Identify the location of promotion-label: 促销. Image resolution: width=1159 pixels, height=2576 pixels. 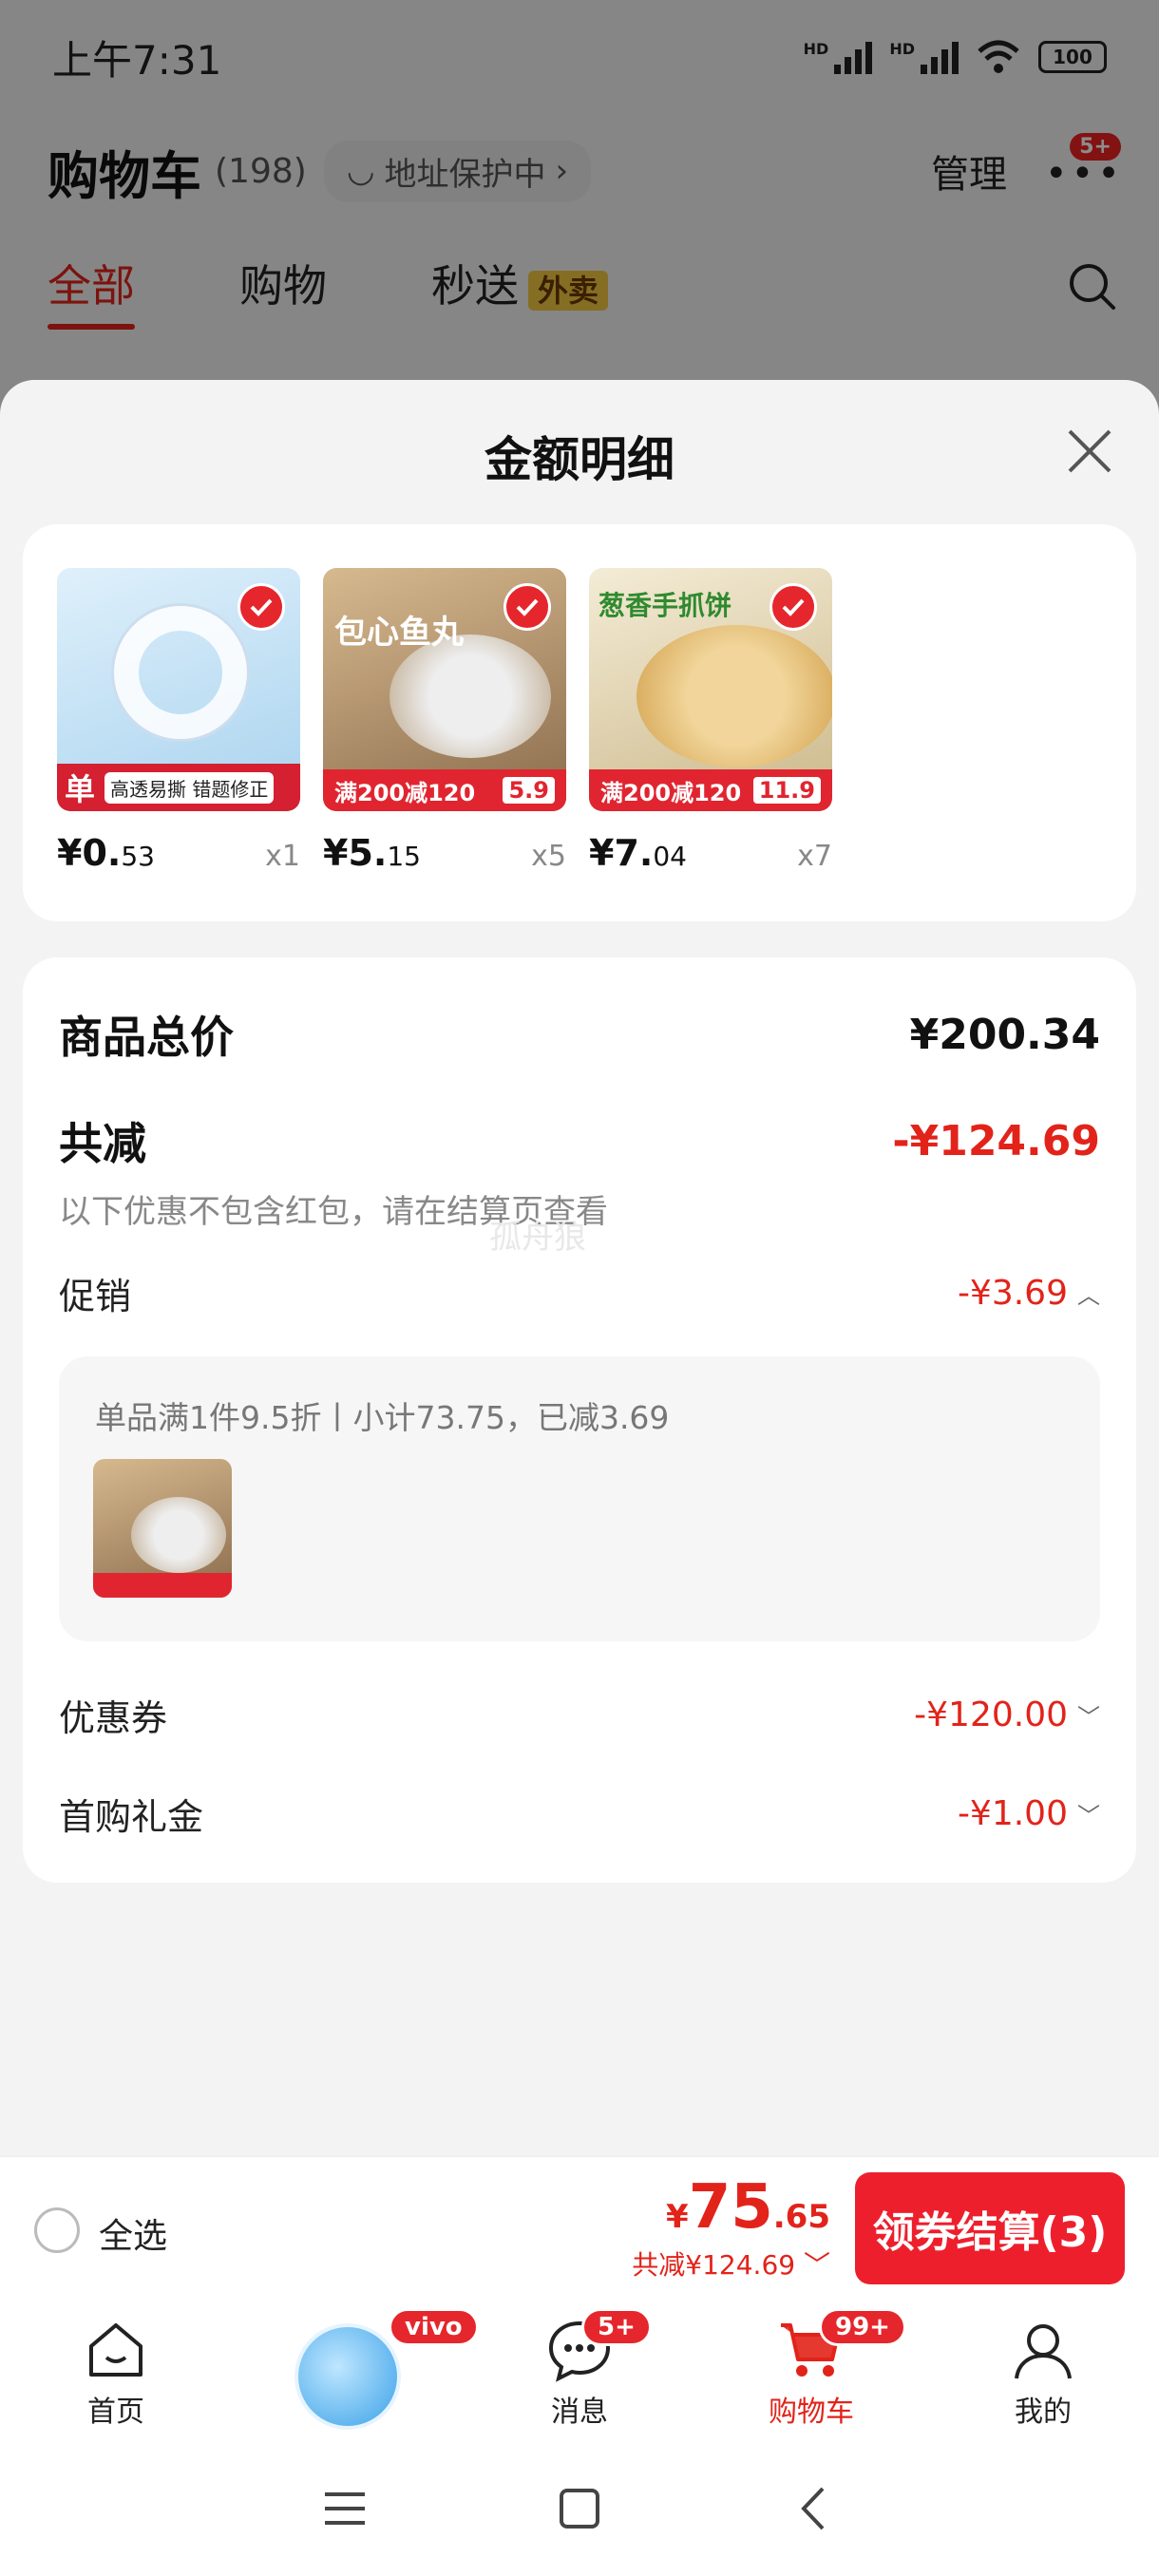
(95, 1296).